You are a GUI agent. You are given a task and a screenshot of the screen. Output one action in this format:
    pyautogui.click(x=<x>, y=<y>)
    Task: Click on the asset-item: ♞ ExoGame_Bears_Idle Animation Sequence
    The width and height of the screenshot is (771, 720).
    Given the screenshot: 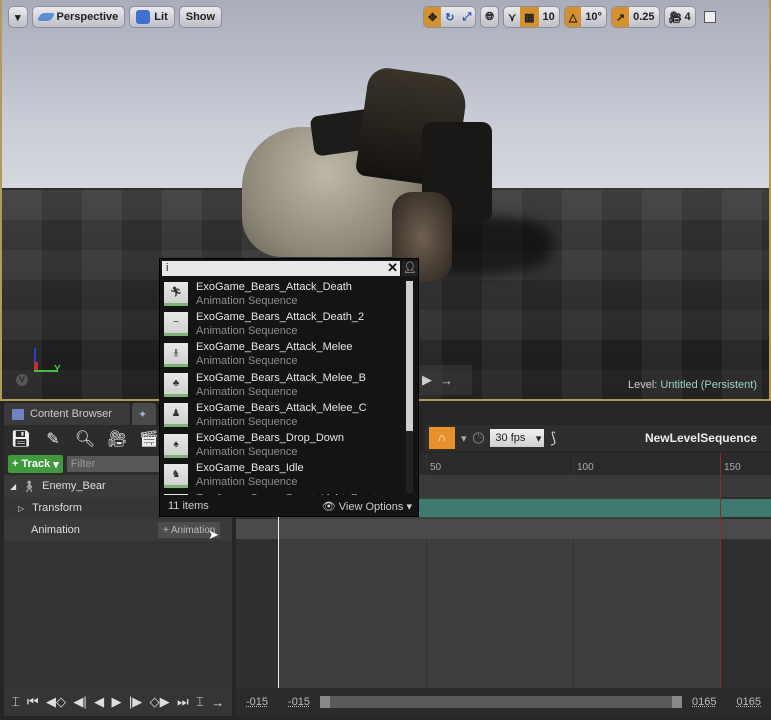 What is the action you would take?
    pyautogui.click(x=283, y=476)
    